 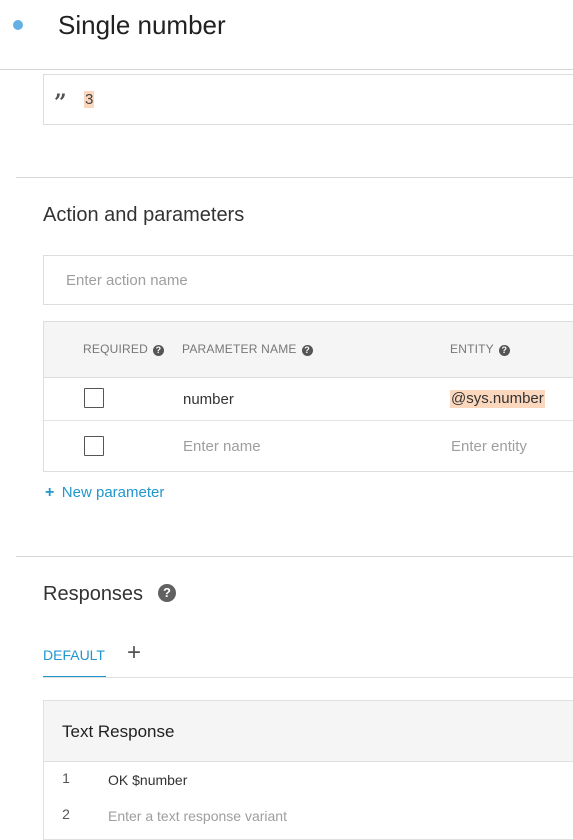 I want to click on column-header-parameter-name: PARAMETER NAME?, so click(x=247, y=349).